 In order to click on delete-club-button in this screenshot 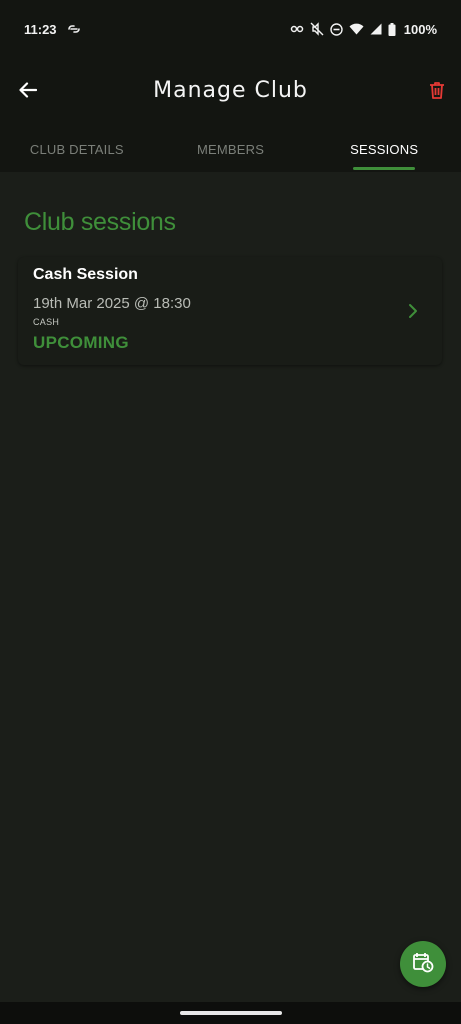, I will do `click(437, 92)`.